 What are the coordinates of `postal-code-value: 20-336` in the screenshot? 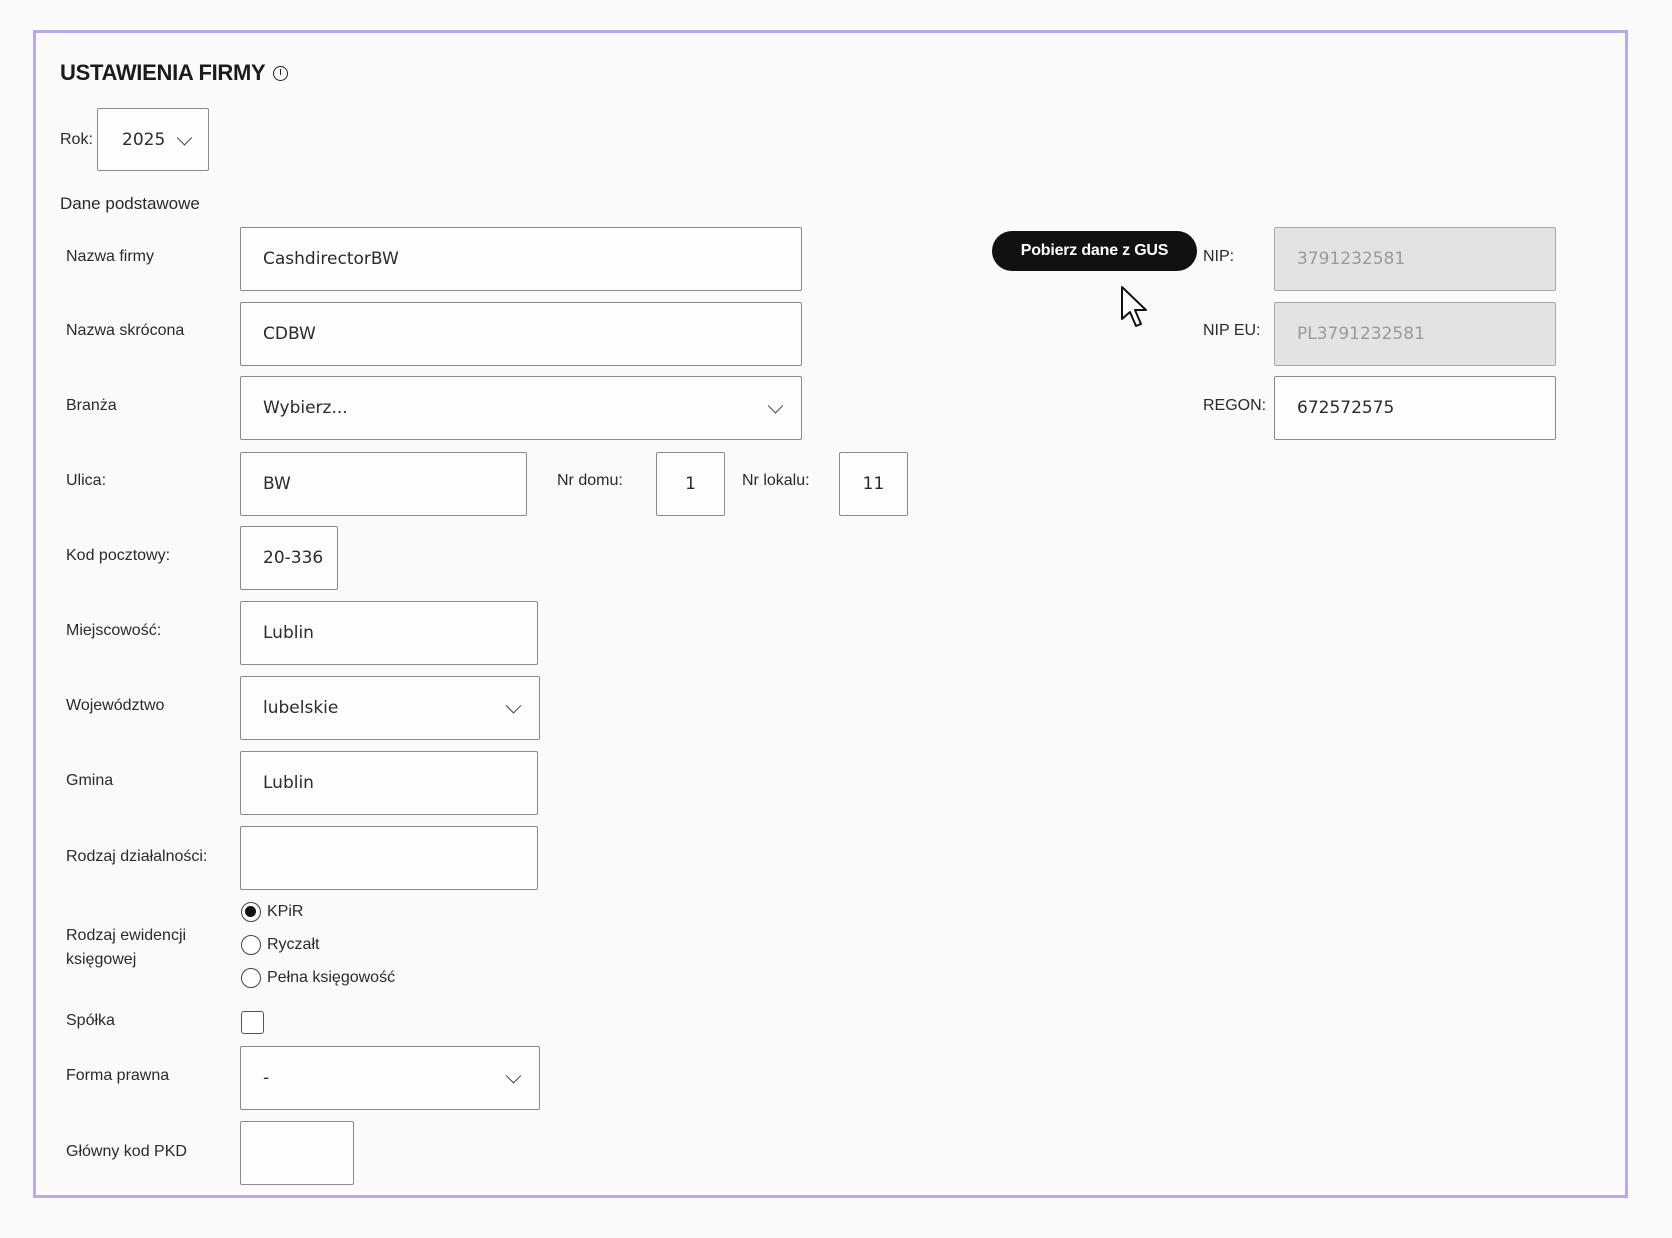 It's located at (293, 558).